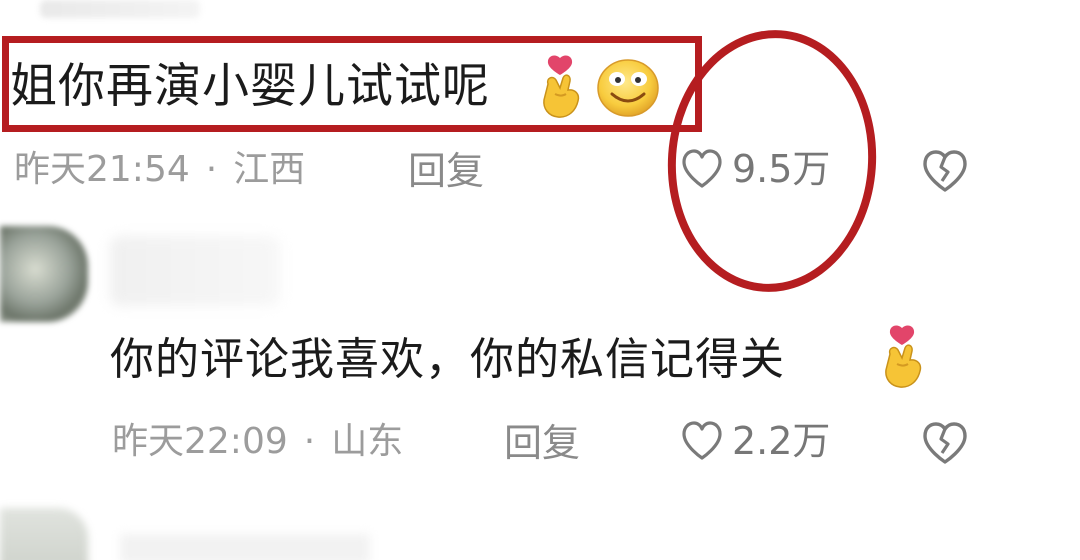 This screenshot has width=1080, height=560. Describe the element at coordinates (102, 169) in the screenshot. I see `comment-1-time: 昨天21:54` at that location.